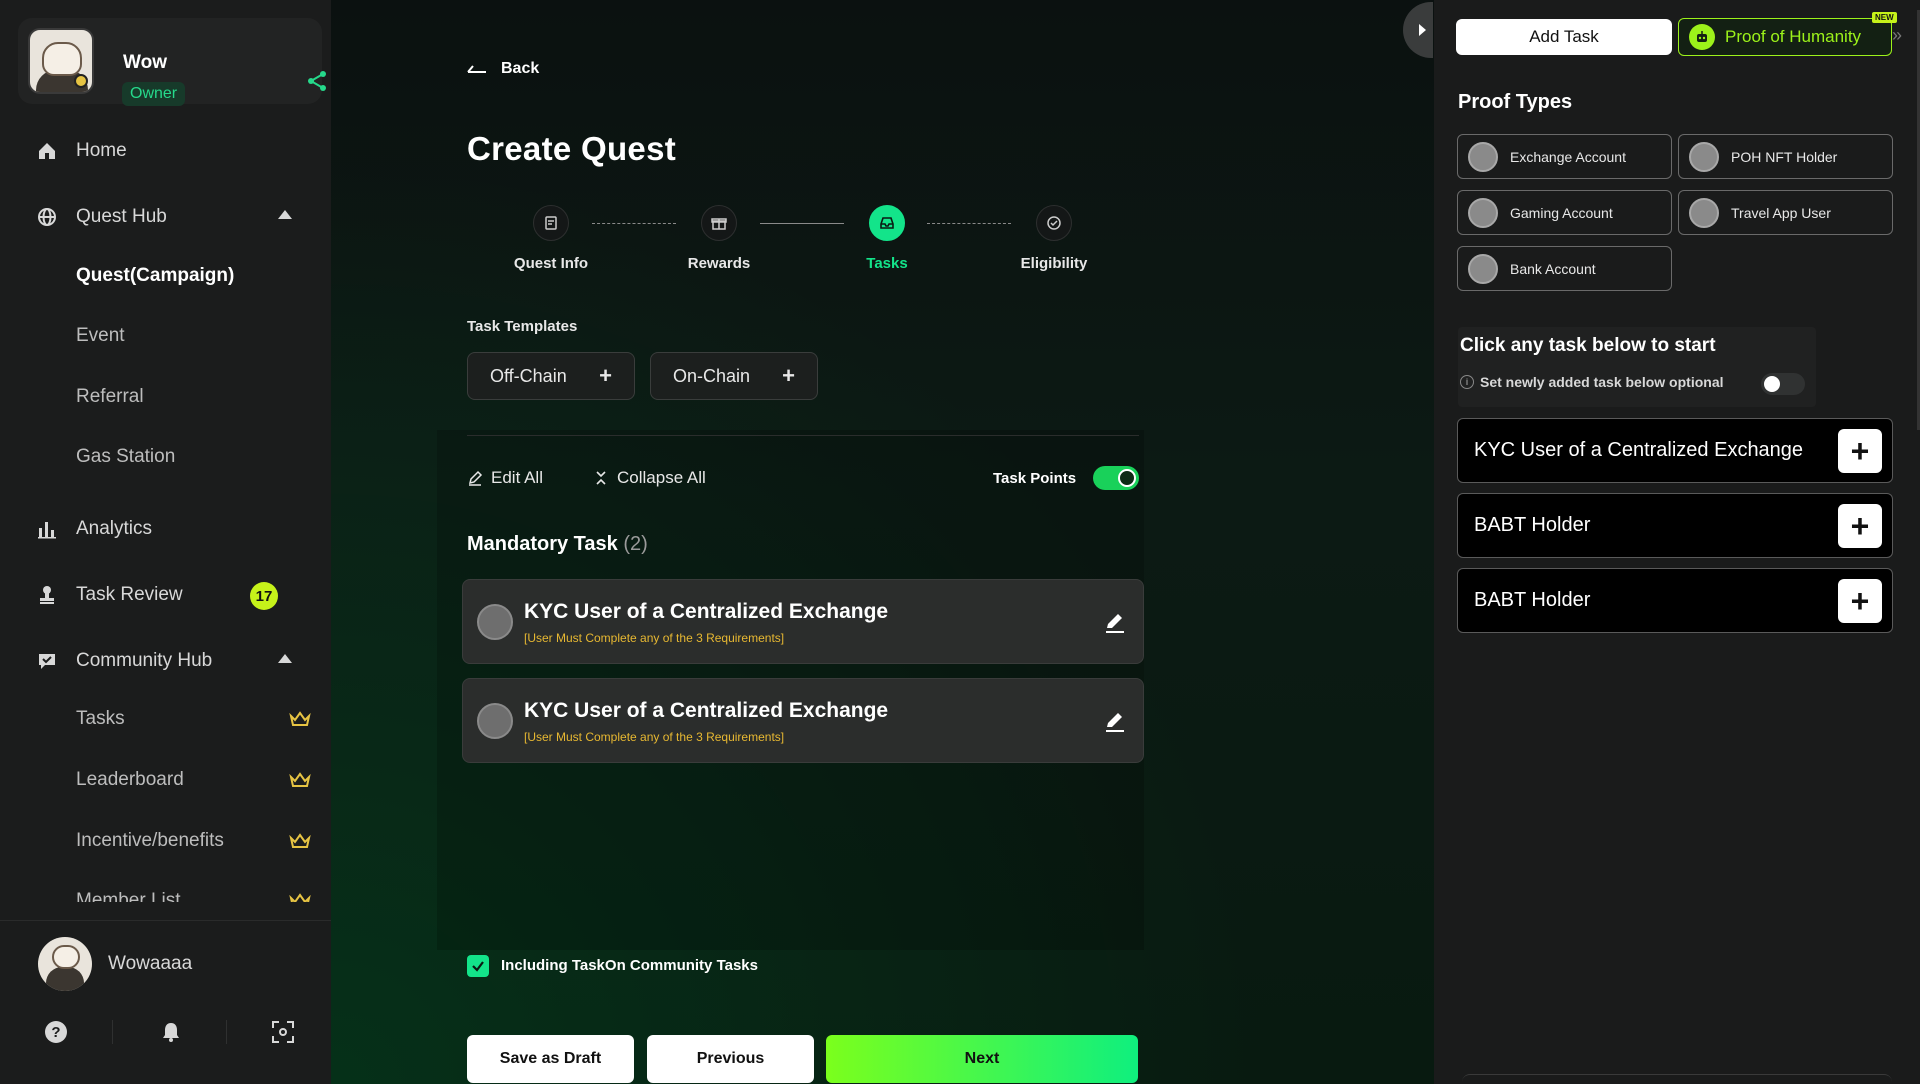  Describe the element at coordinates (1116, 478) in the screenshot. I see `task-points-toggle` at that location.